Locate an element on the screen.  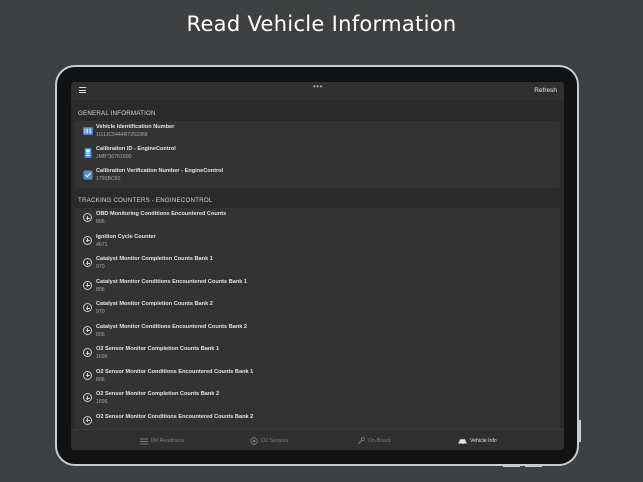
tab-o2-sensors: O2 Sensors is located at coordinates (269, 441).